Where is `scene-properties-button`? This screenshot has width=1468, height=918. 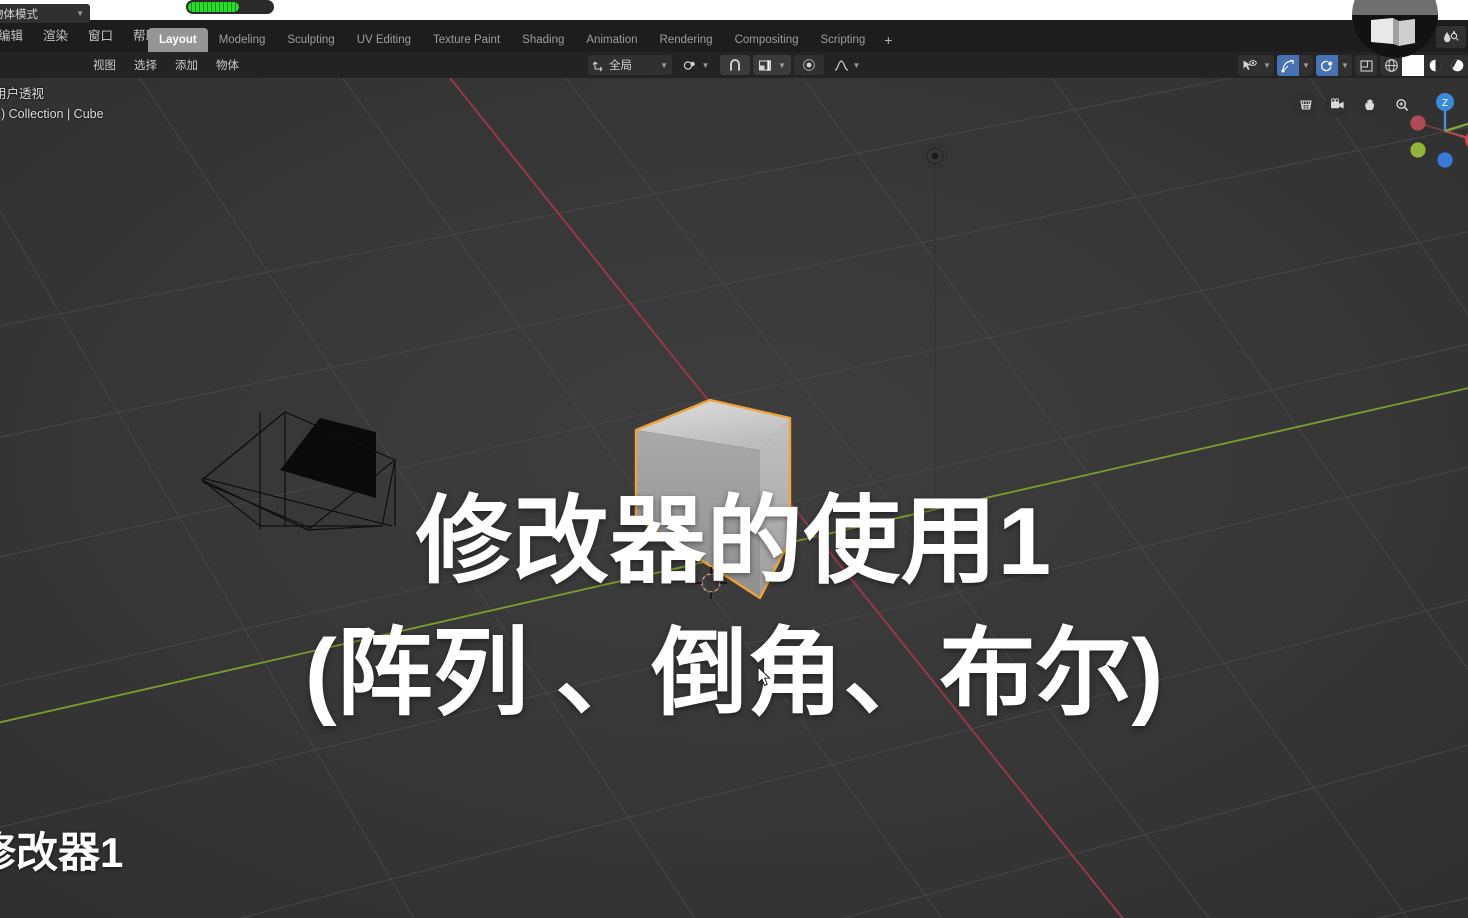
scene-properties-button is located at coordinates (1451, 37).